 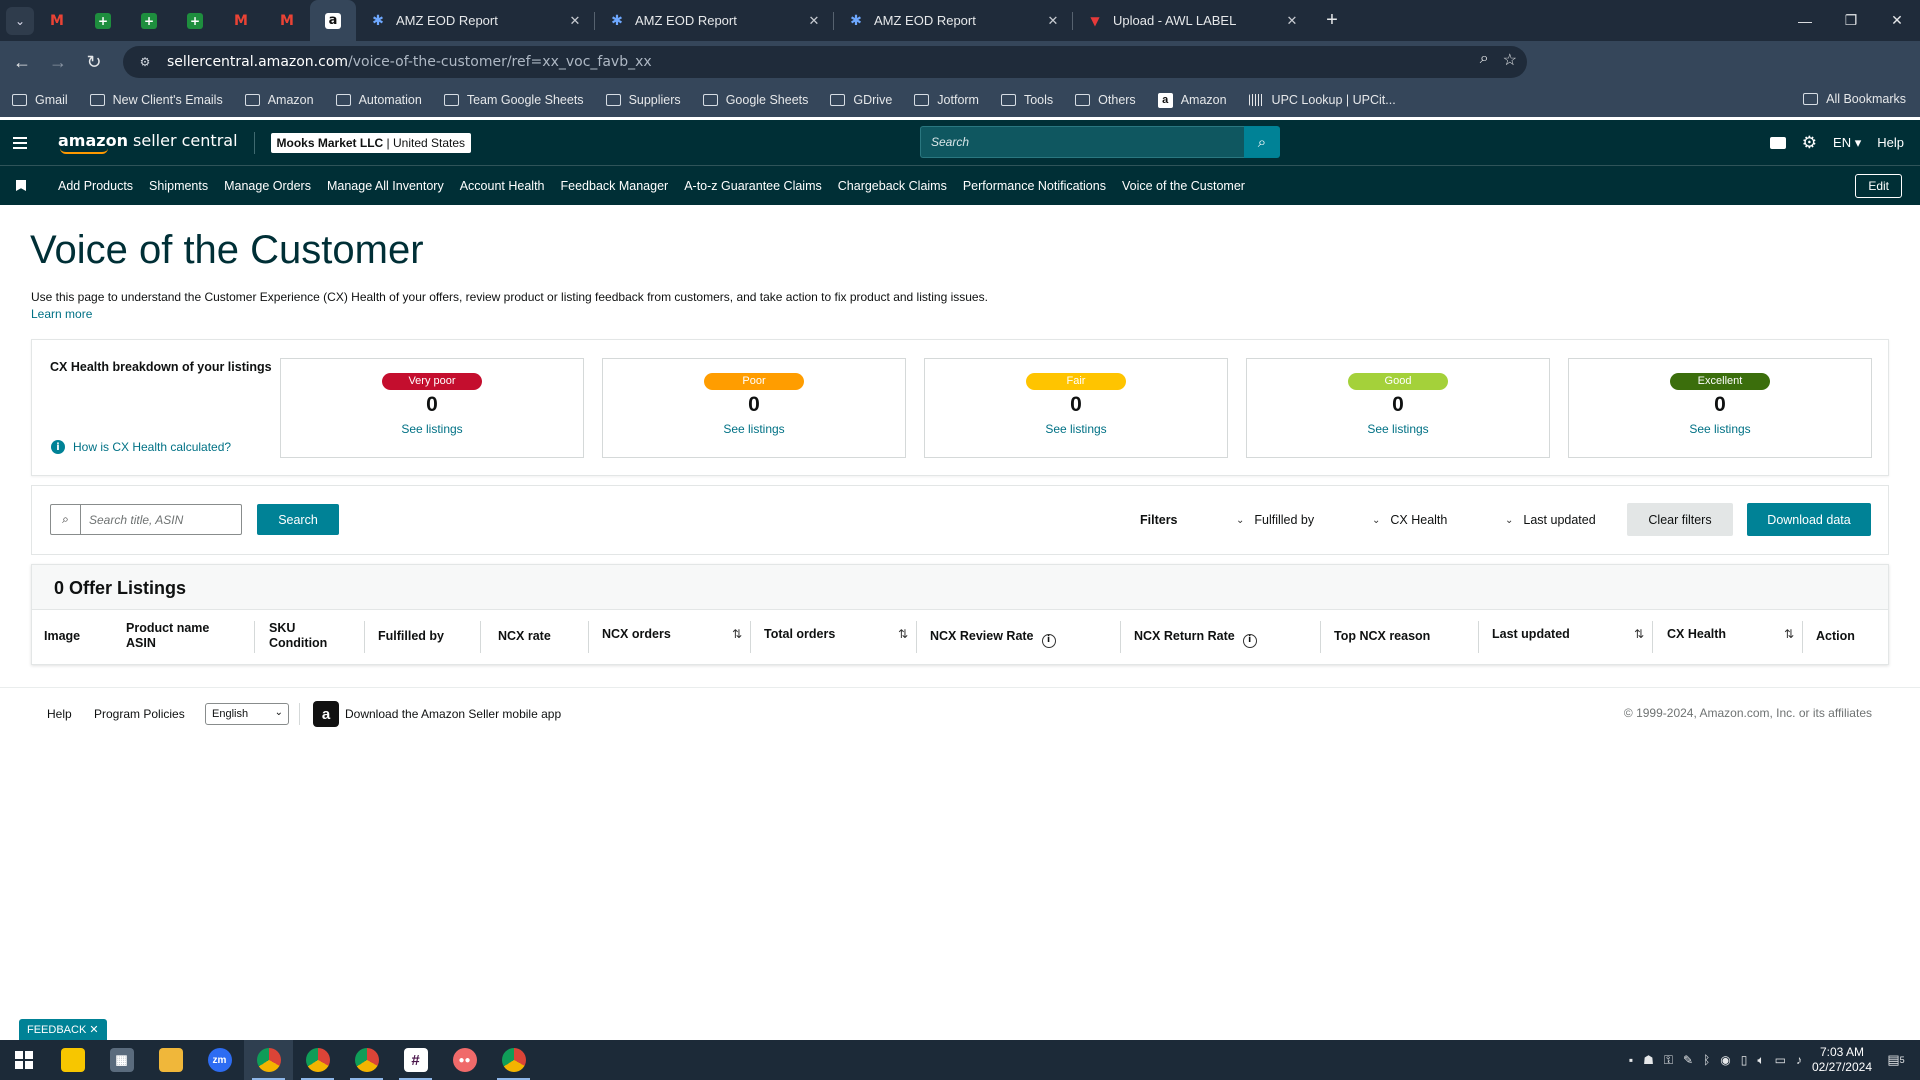 I want to click on listing-search-input: Search title, ASIN, so click(x=136, y=519).